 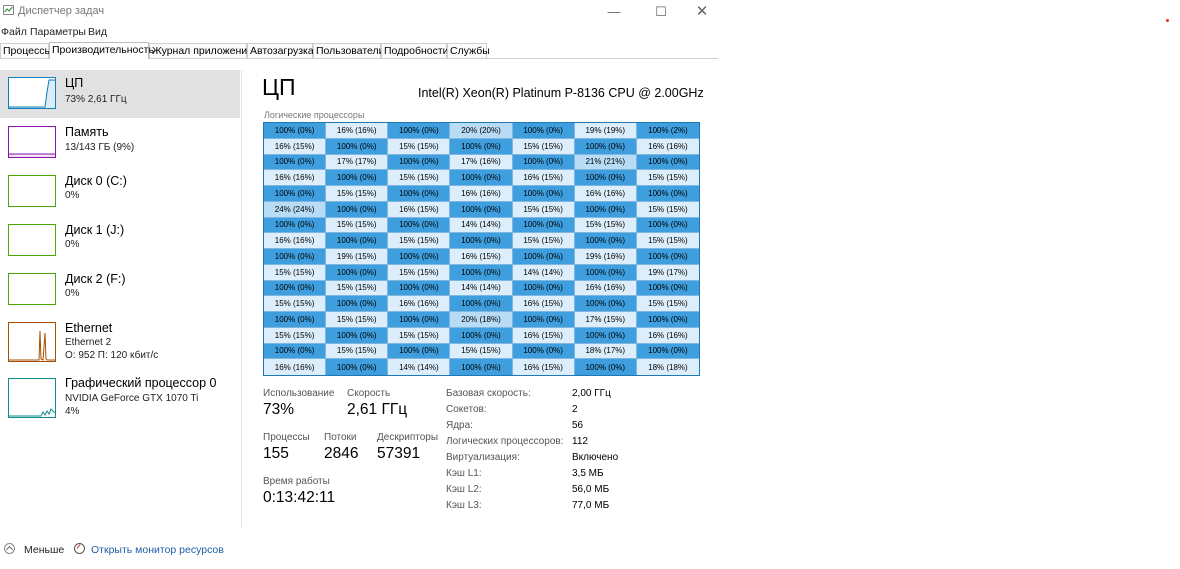 What do you see at coordinates (464, 489) in the screenshot?
I see `l2-cache-label: Кэш L2:` at bounding box center [464, 489].